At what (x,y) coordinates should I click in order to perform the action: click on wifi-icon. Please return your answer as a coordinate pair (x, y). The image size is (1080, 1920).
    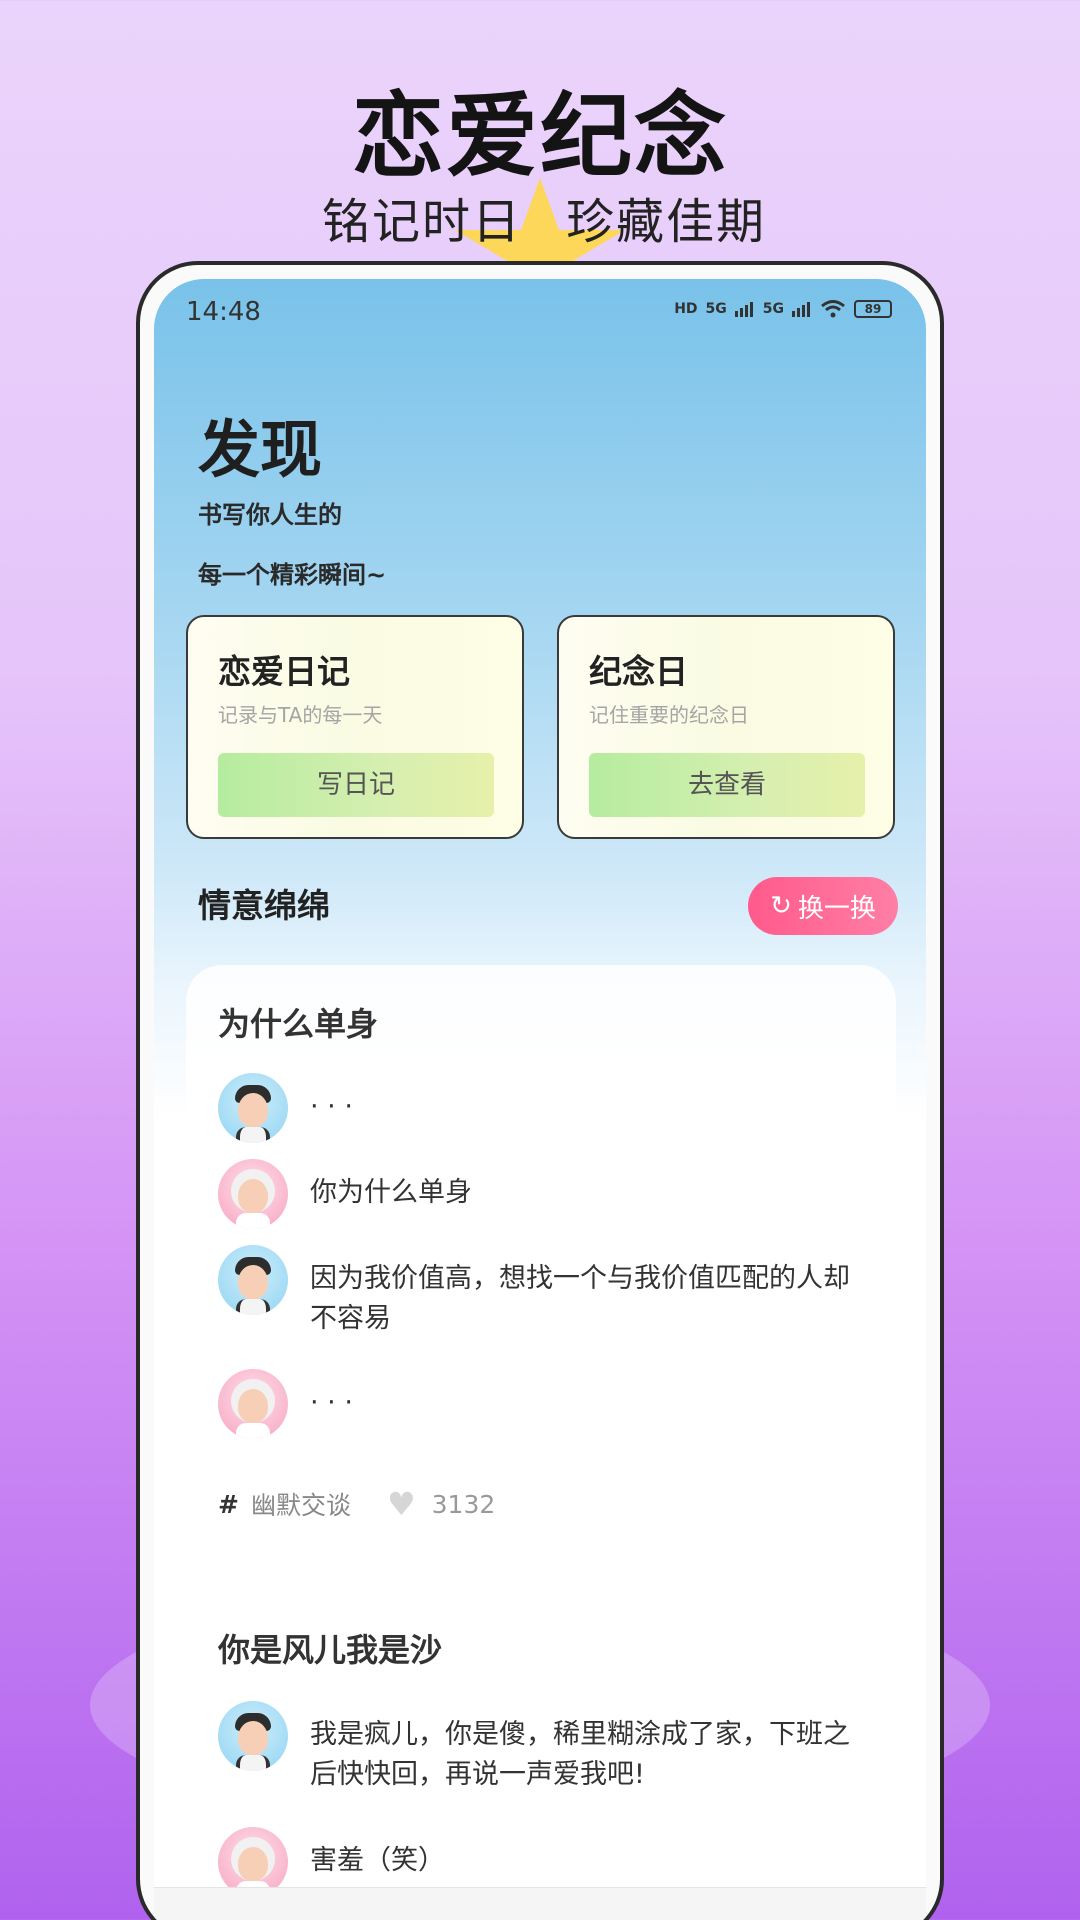
    Looking at the image, I should click on (833, 309).